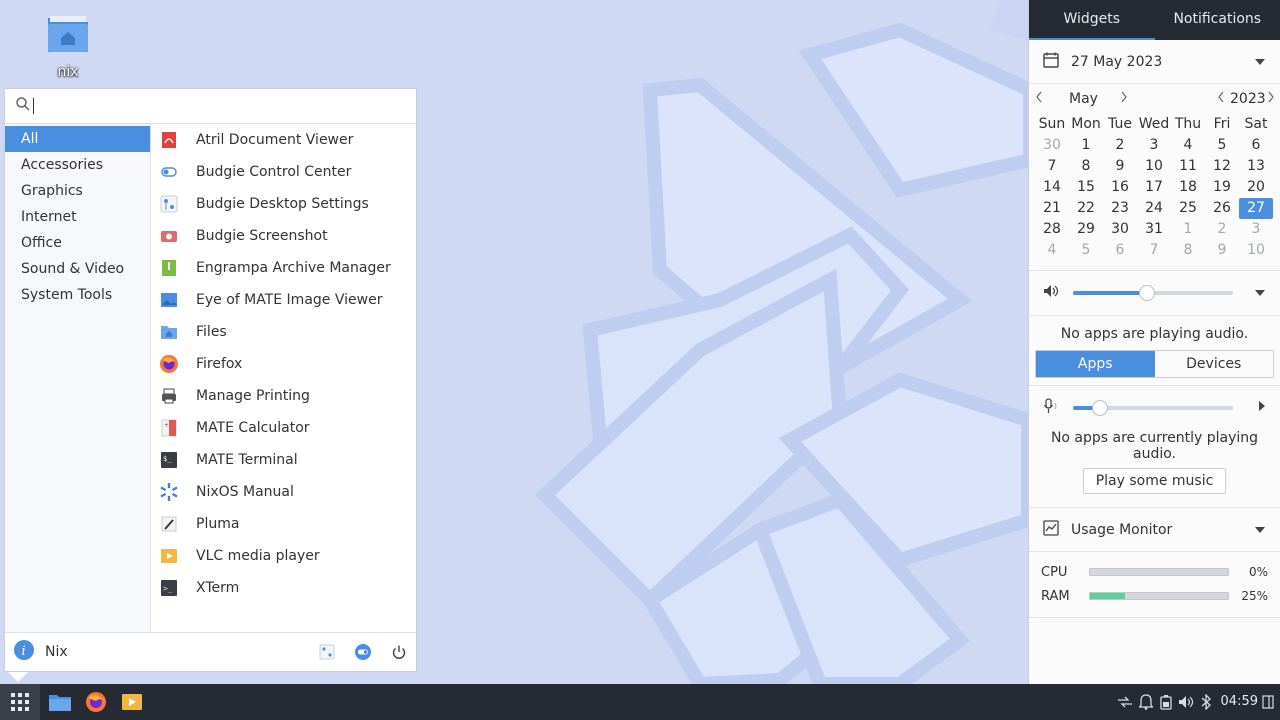 Image resolution: width=1280 pixels, height=720 pixels. Describe the element at coordinates (1095, 364) in the screenshot. I see `apps-toggle: Apps` at that location.